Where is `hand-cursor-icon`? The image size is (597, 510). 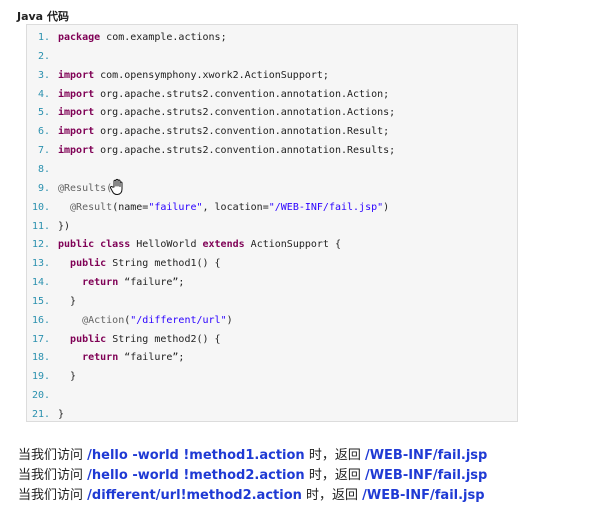 hand-cursor-icon is located at coordinates (116, 187).